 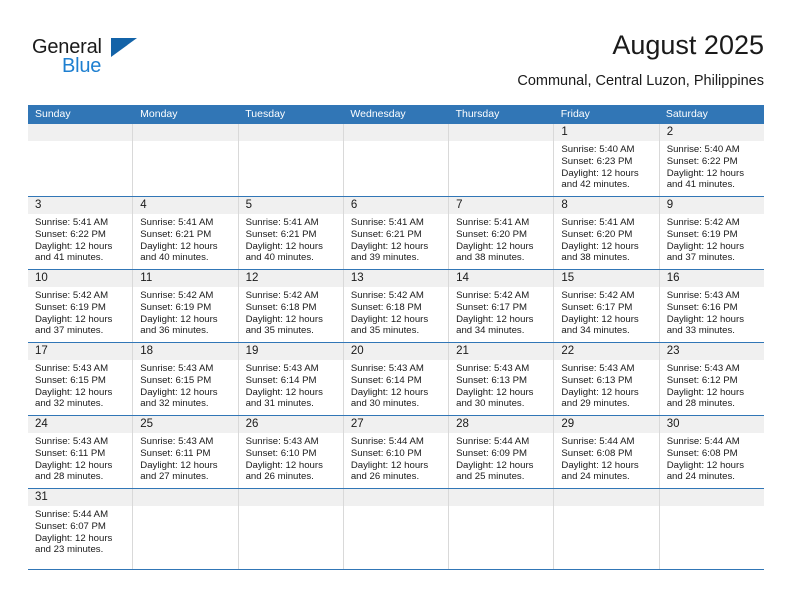 What do you see at coordinates (711, 132) in the screenshot?
I see `day-number-band: 2` at bounding box center [711, 132].